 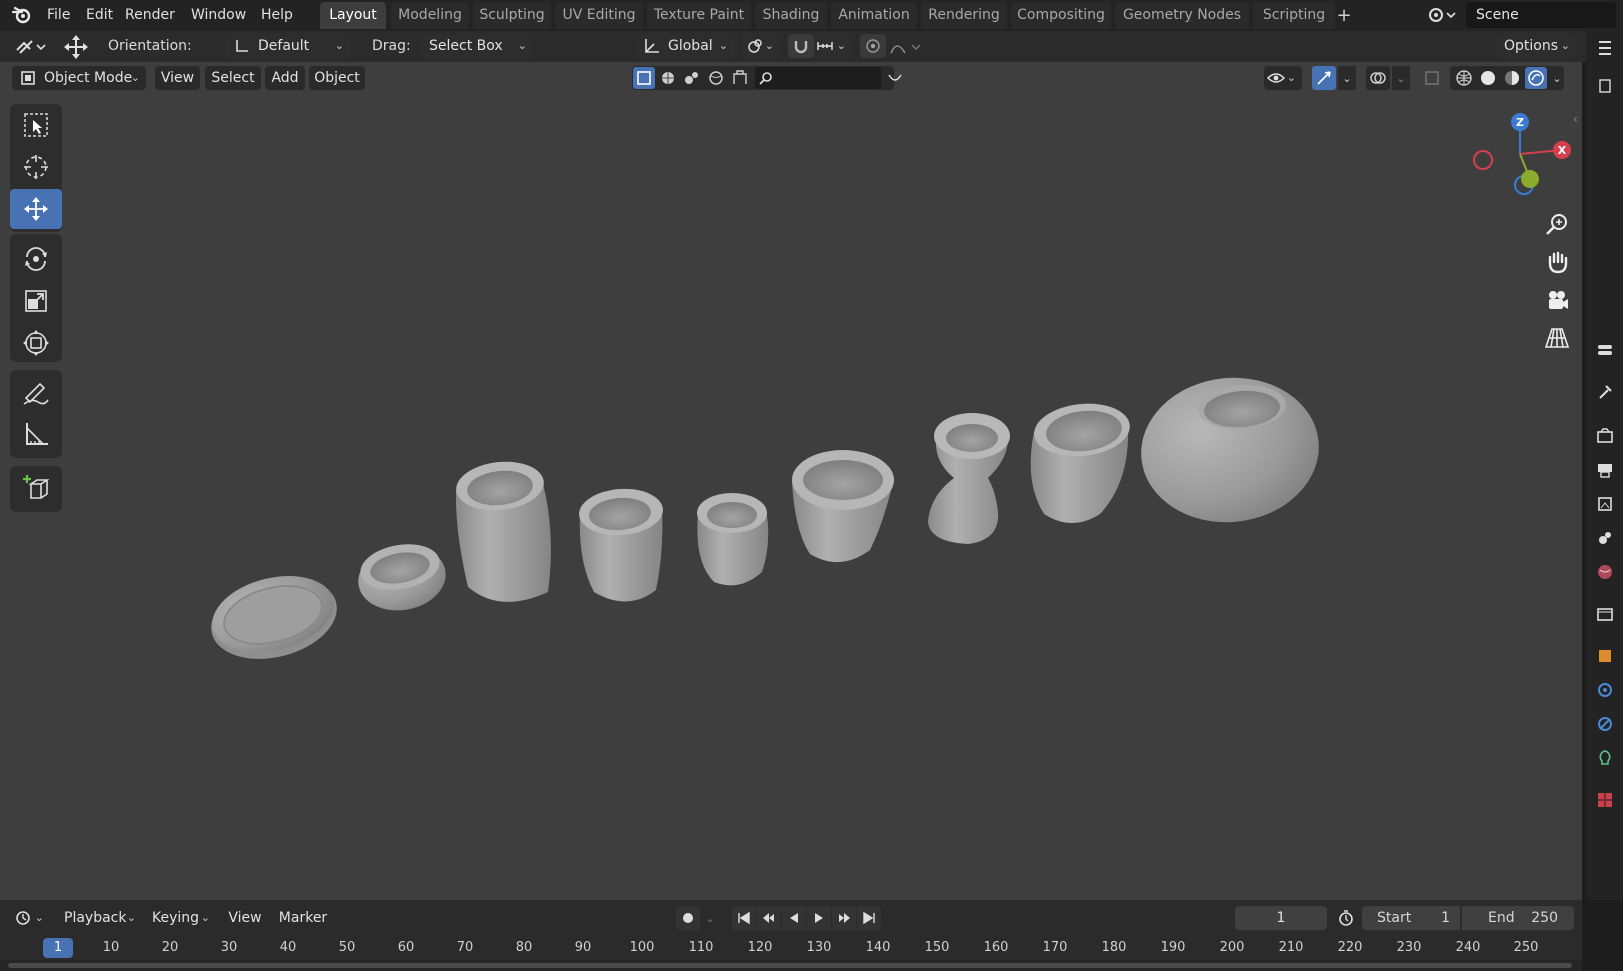 I want to click on start-label: Start, so click(x=1394, y=918).